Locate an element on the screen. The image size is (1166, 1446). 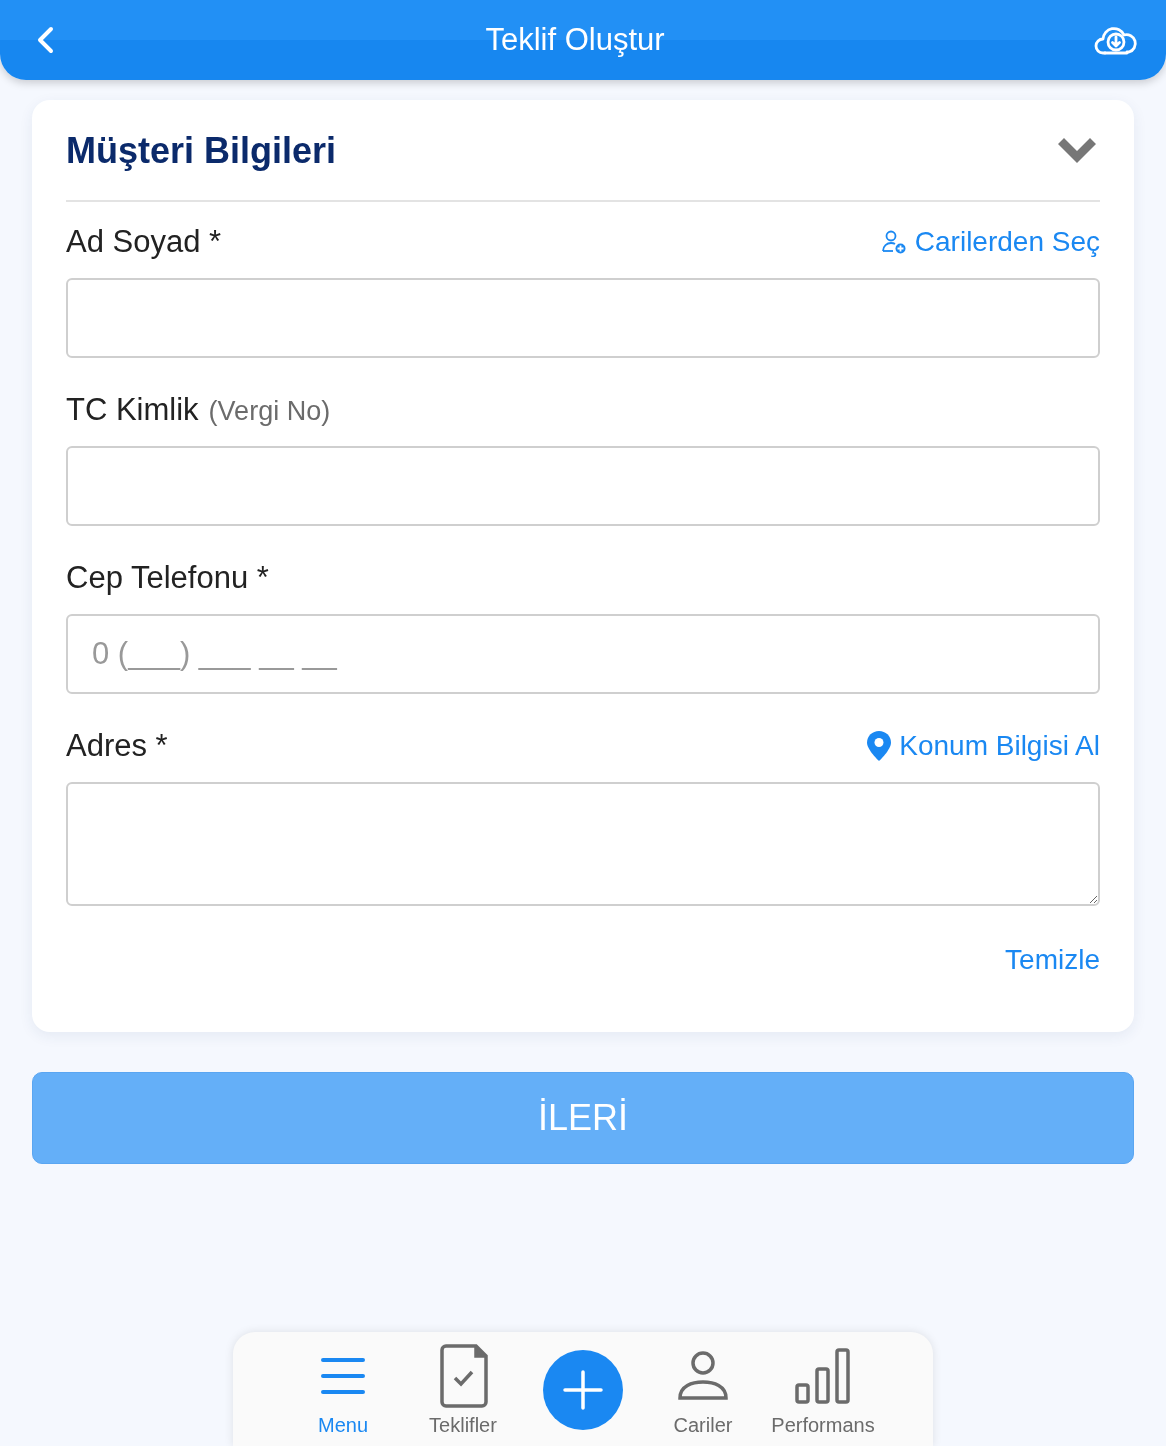
bar-chart-icon is located at coordinates (823, 1376).